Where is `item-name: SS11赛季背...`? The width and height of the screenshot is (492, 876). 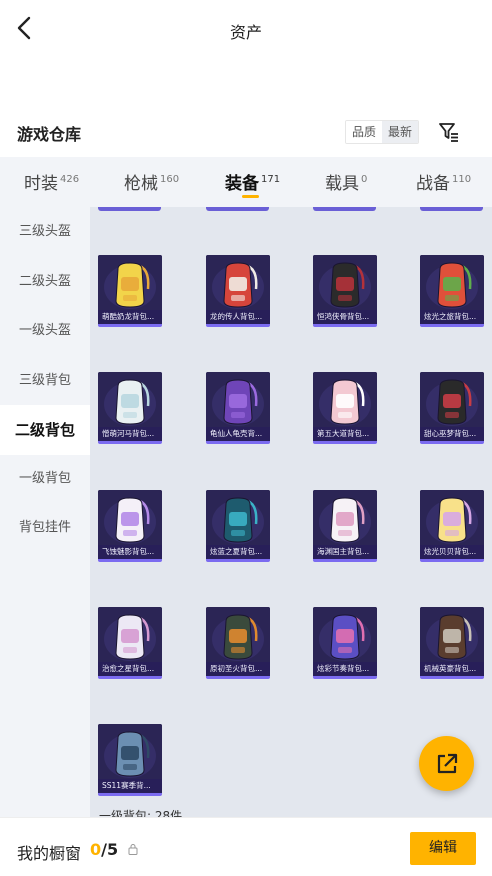 item-name: SS11赛季背... is located at coordinates (130, 786).